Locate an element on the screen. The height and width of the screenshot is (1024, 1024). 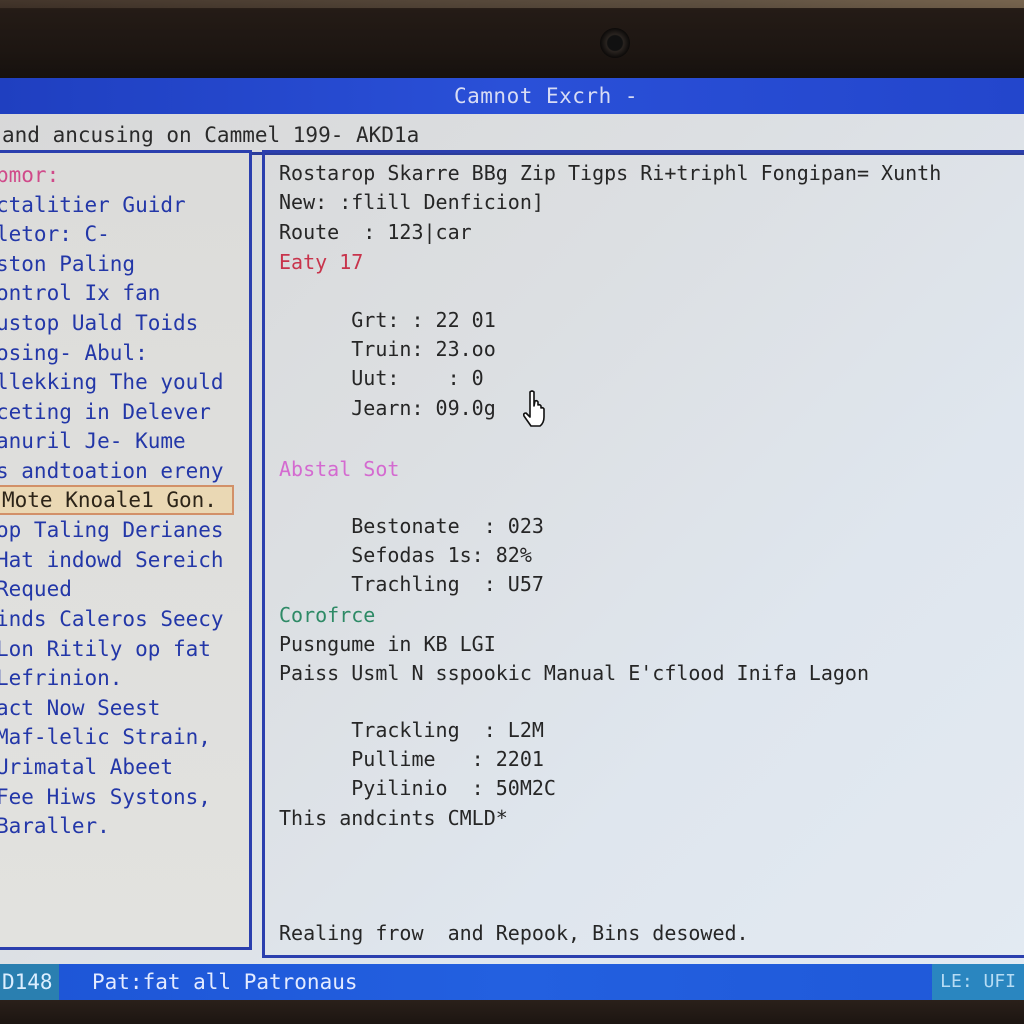
section-title-corofrce: Corofrce is located at coordinates (327, 615).